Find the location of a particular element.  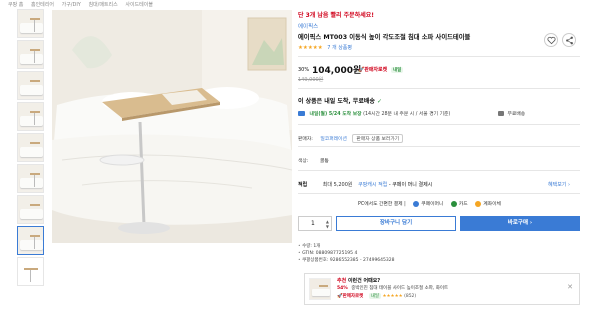

coupang-cash-link: 쿠팡캐시 적립 is located at coordinates (372, 185).